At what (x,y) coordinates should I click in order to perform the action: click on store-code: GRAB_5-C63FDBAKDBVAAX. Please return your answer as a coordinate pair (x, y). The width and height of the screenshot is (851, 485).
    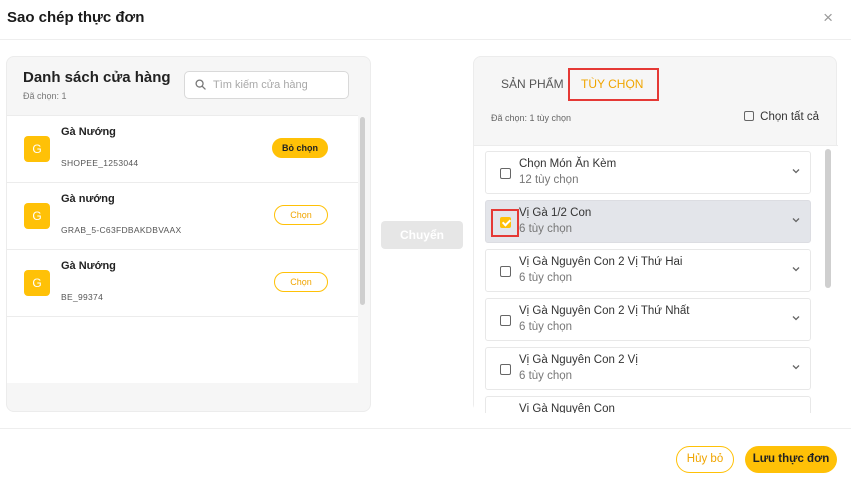
    Looking at the image, I should click on (121, 230).